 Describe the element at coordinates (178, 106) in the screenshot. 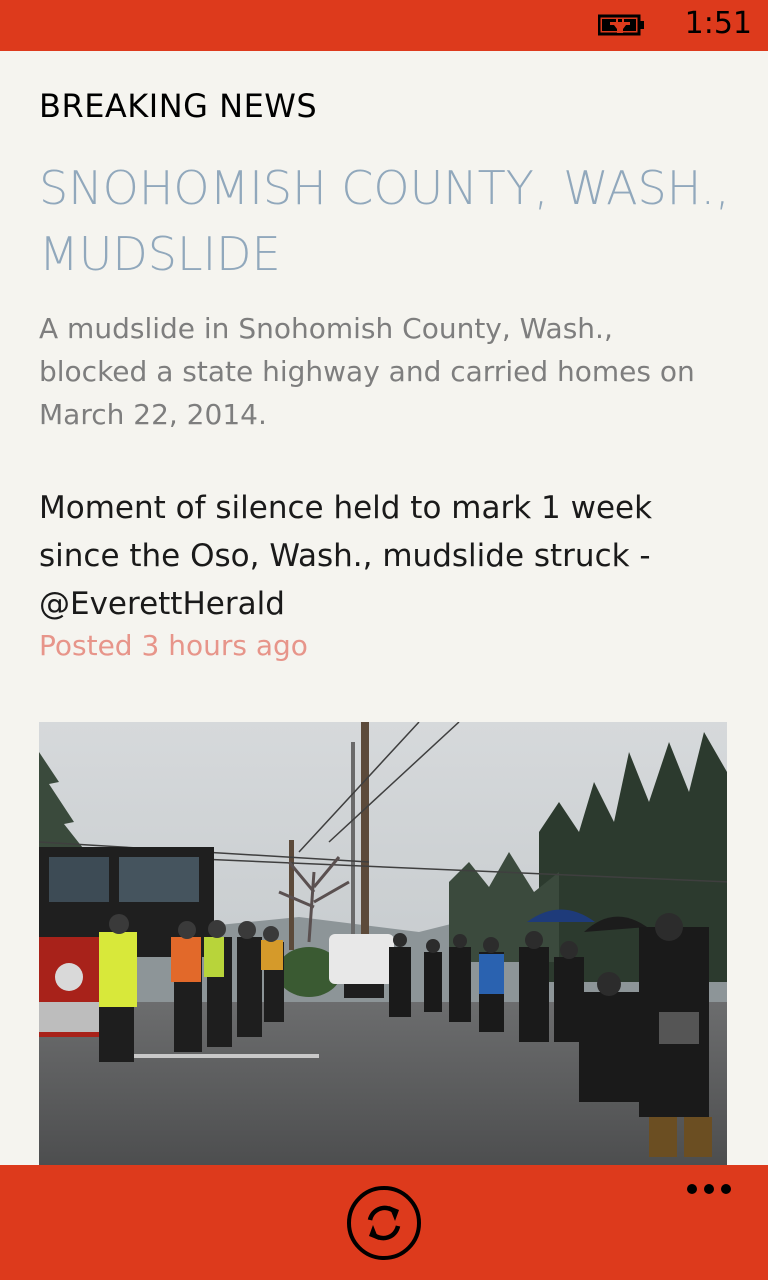

I see `section-label: BREAKING NEWS` at that location.